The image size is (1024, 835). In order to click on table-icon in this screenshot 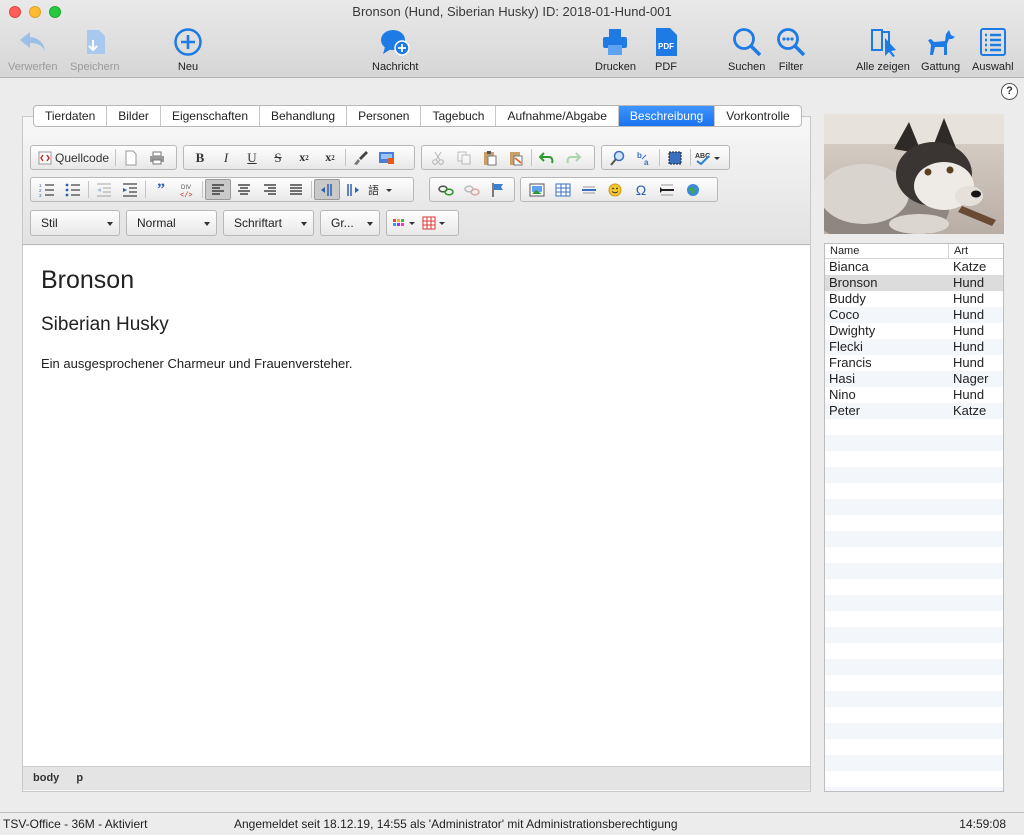, I will do `click(563, 189)`.